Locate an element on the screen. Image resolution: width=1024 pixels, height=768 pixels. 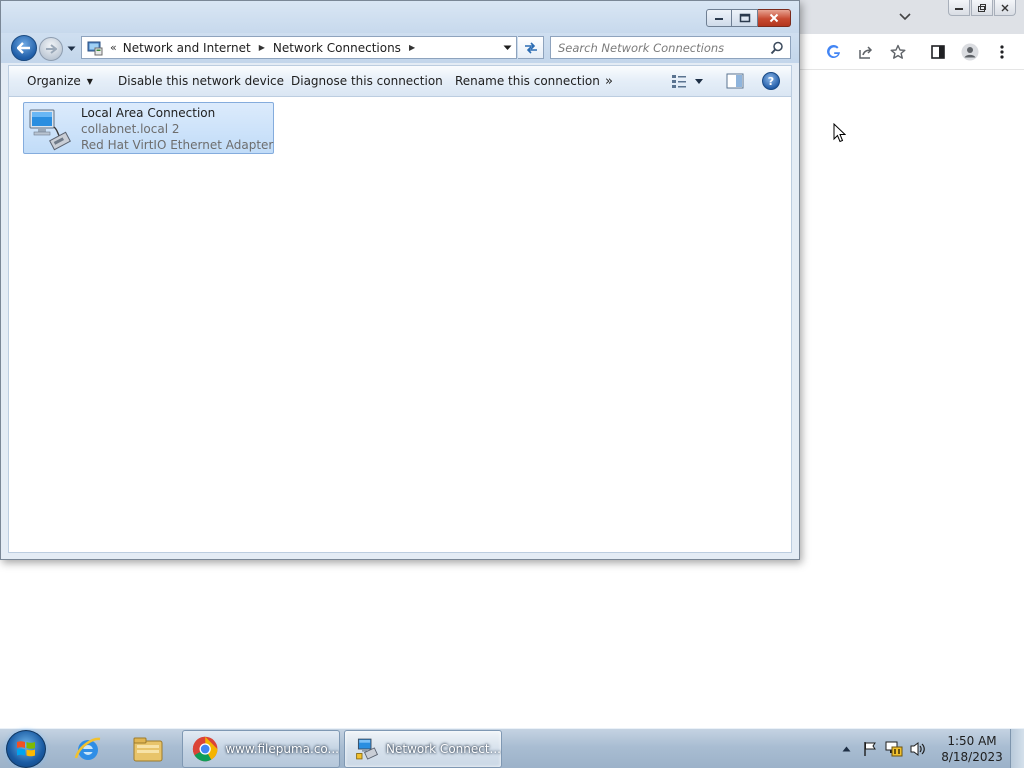
maximize-icon is located at coordinates (744, 18).